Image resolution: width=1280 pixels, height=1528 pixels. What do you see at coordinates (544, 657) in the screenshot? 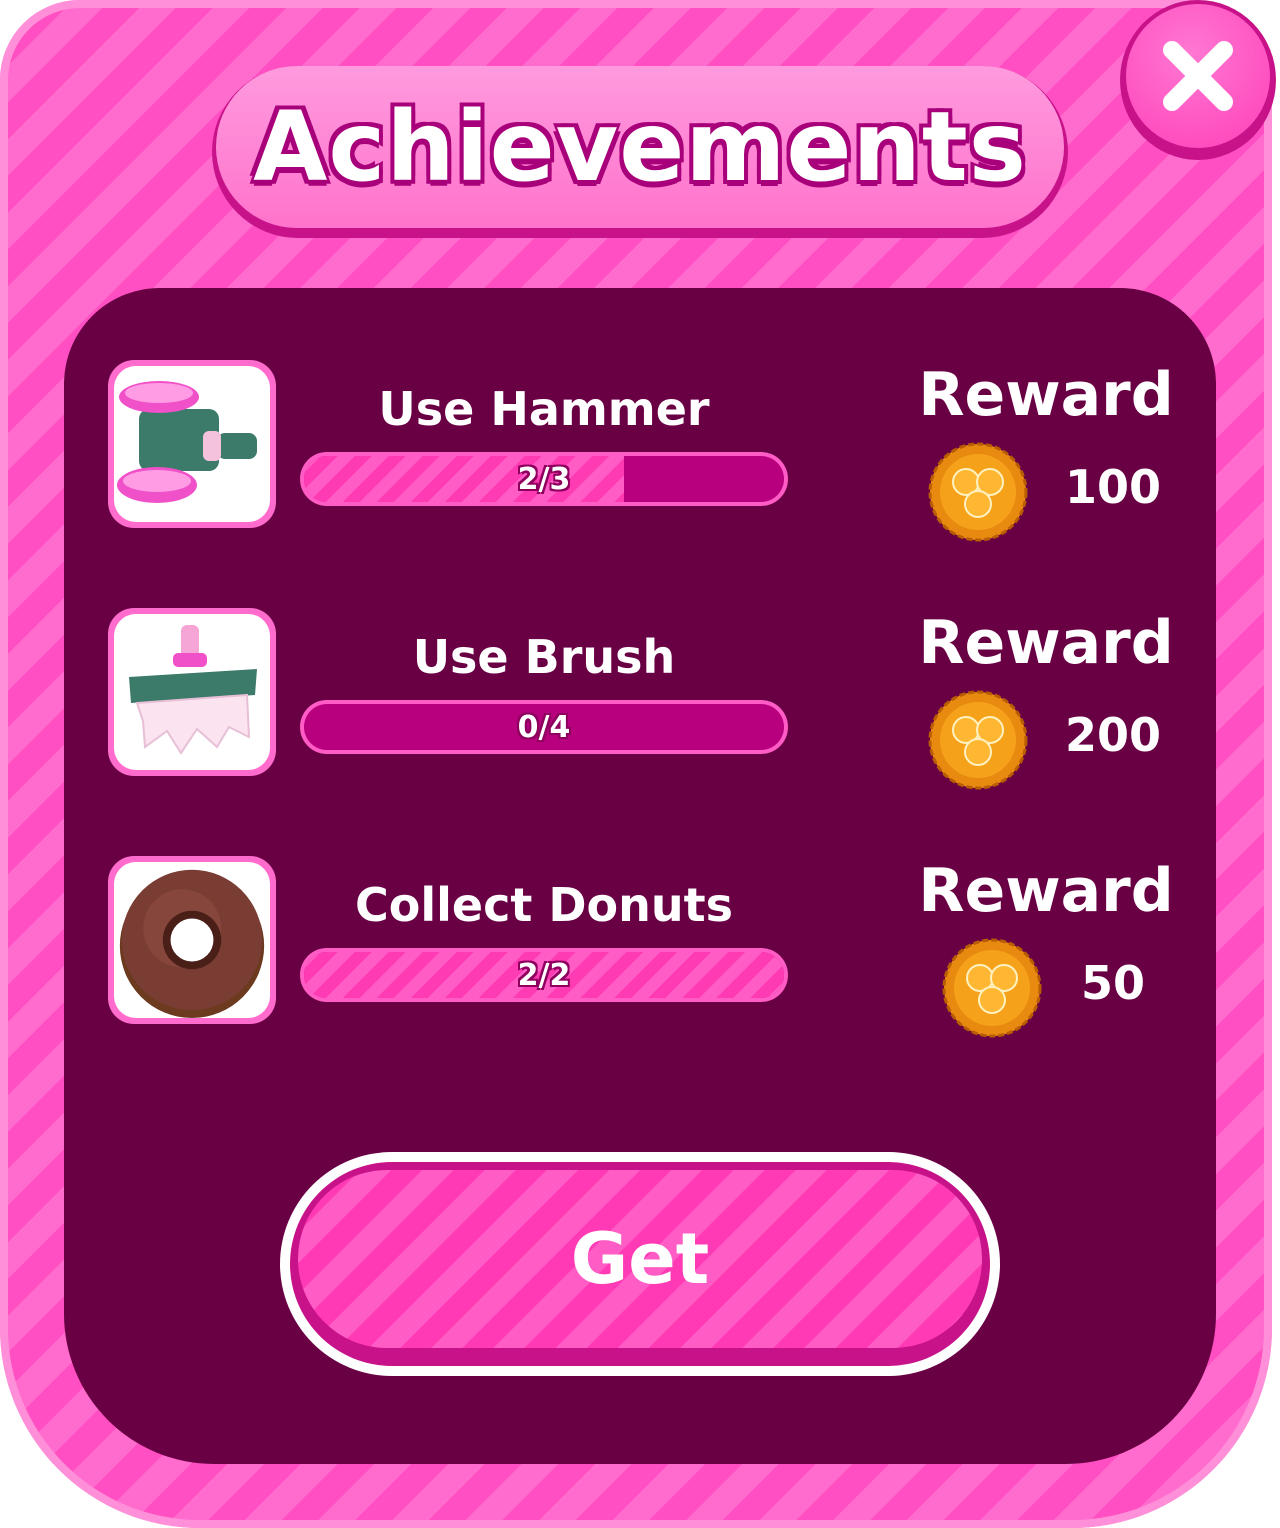
I see `achievement-name: Use Brush` at bounding box center [544, 657].